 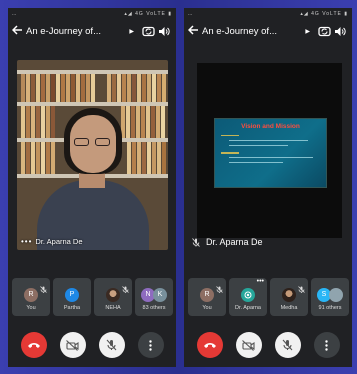 I want to click on speaker-name-tag: ••• Dr. Aparna De, so click(x=52, y=241).